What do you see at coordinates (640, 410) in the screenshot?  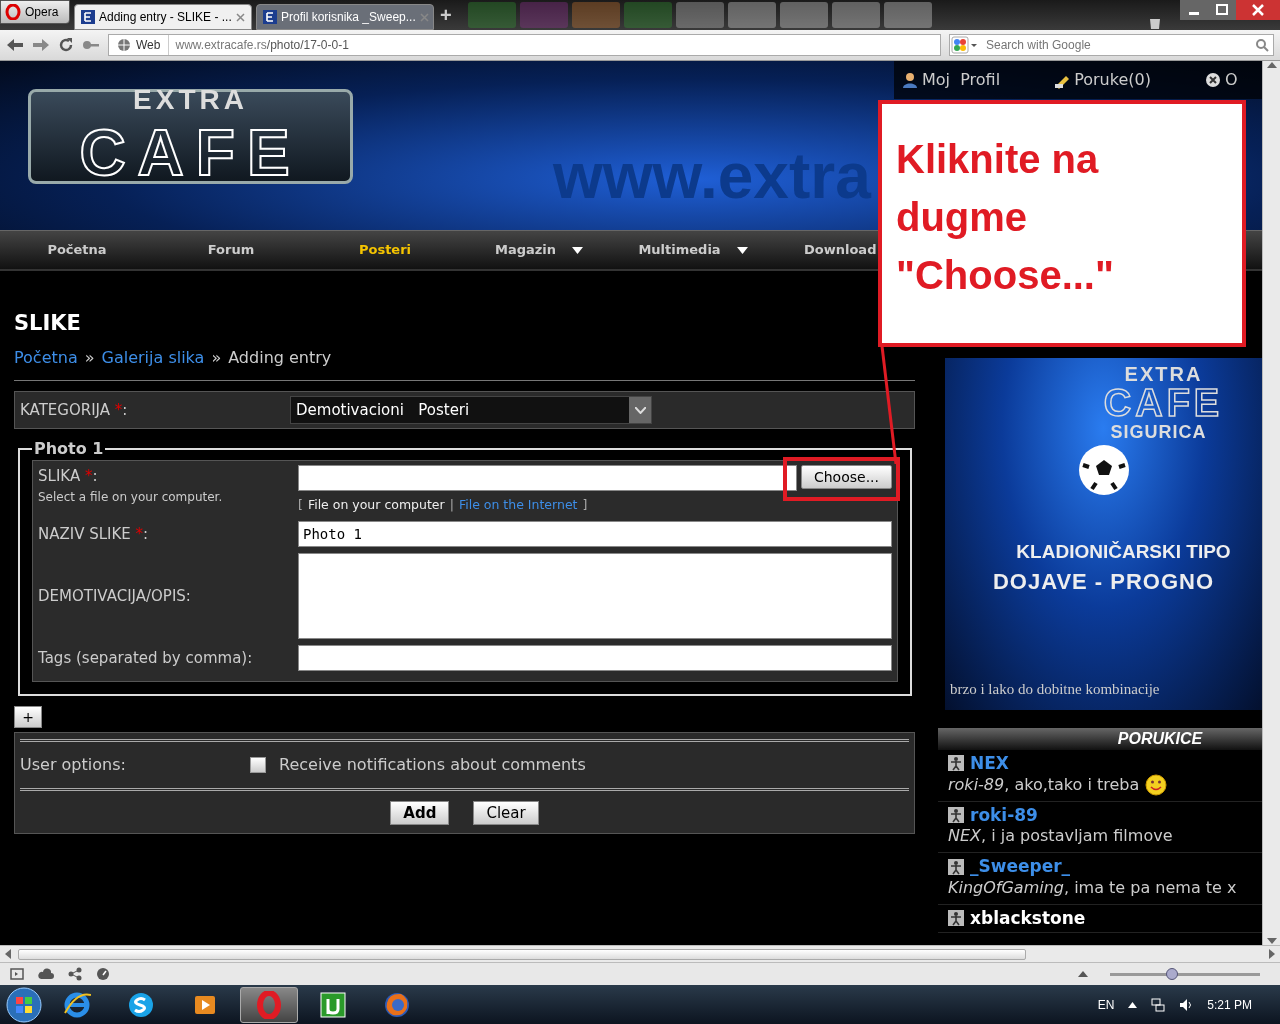 I see `caret-icon` at bounding box center [640, 410].